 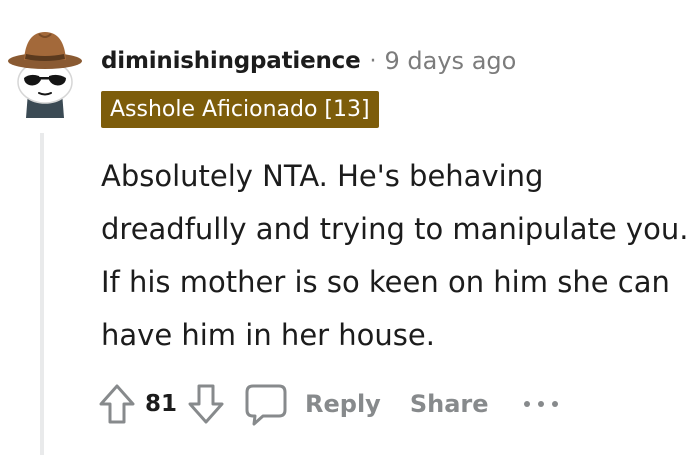 What do you see at coordinates (42, 294) in the screenshot?
I see `thread-line` at bounding box center [42, 294].